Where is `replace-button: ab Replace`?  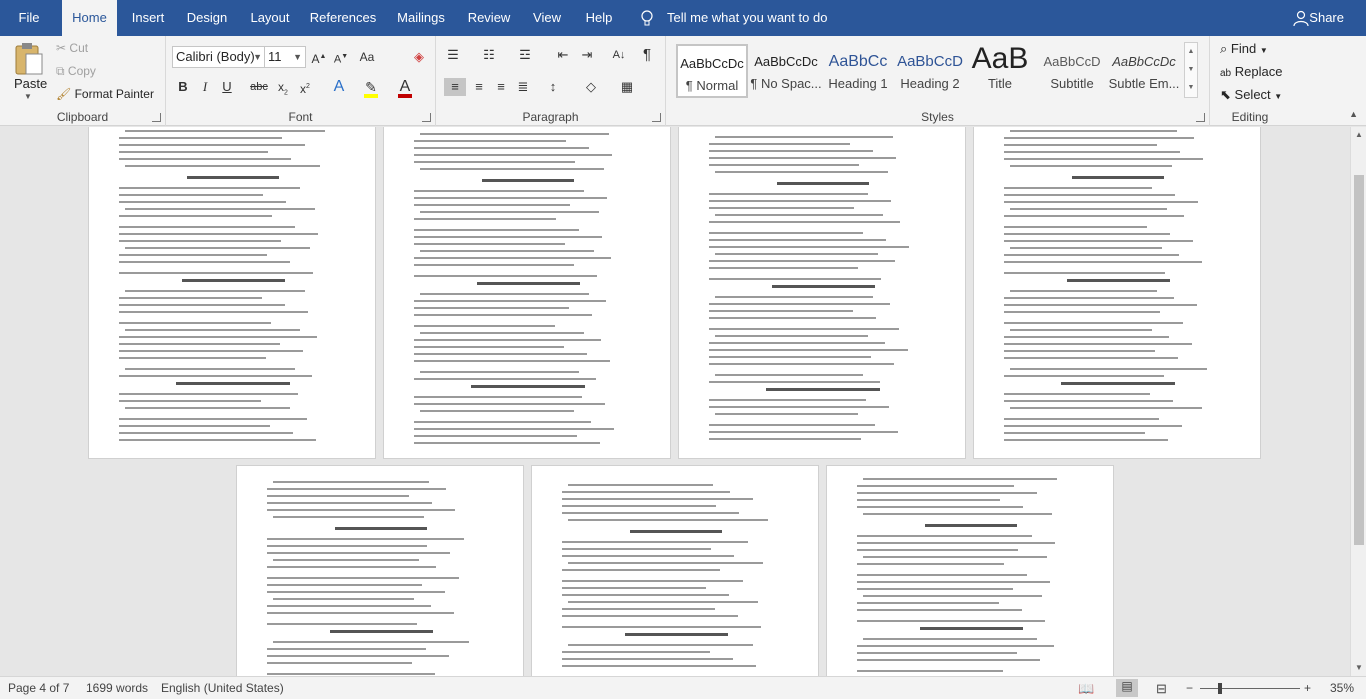
replace-button: ab Replace is located at coordinates (1251, 71).